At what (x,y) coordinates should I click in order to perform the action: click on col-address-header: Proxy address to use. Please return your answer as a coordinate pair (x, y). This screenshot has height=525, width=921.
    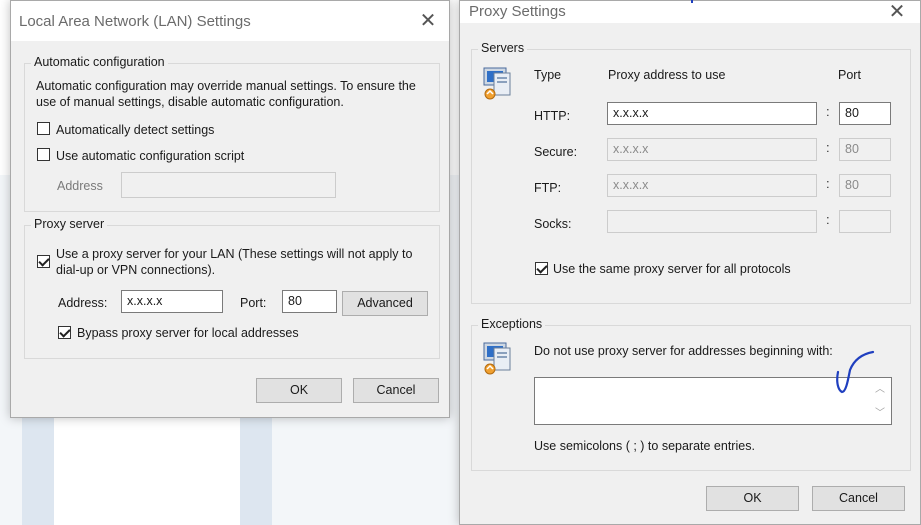
    Looking at the image, I should click on (667, 75).